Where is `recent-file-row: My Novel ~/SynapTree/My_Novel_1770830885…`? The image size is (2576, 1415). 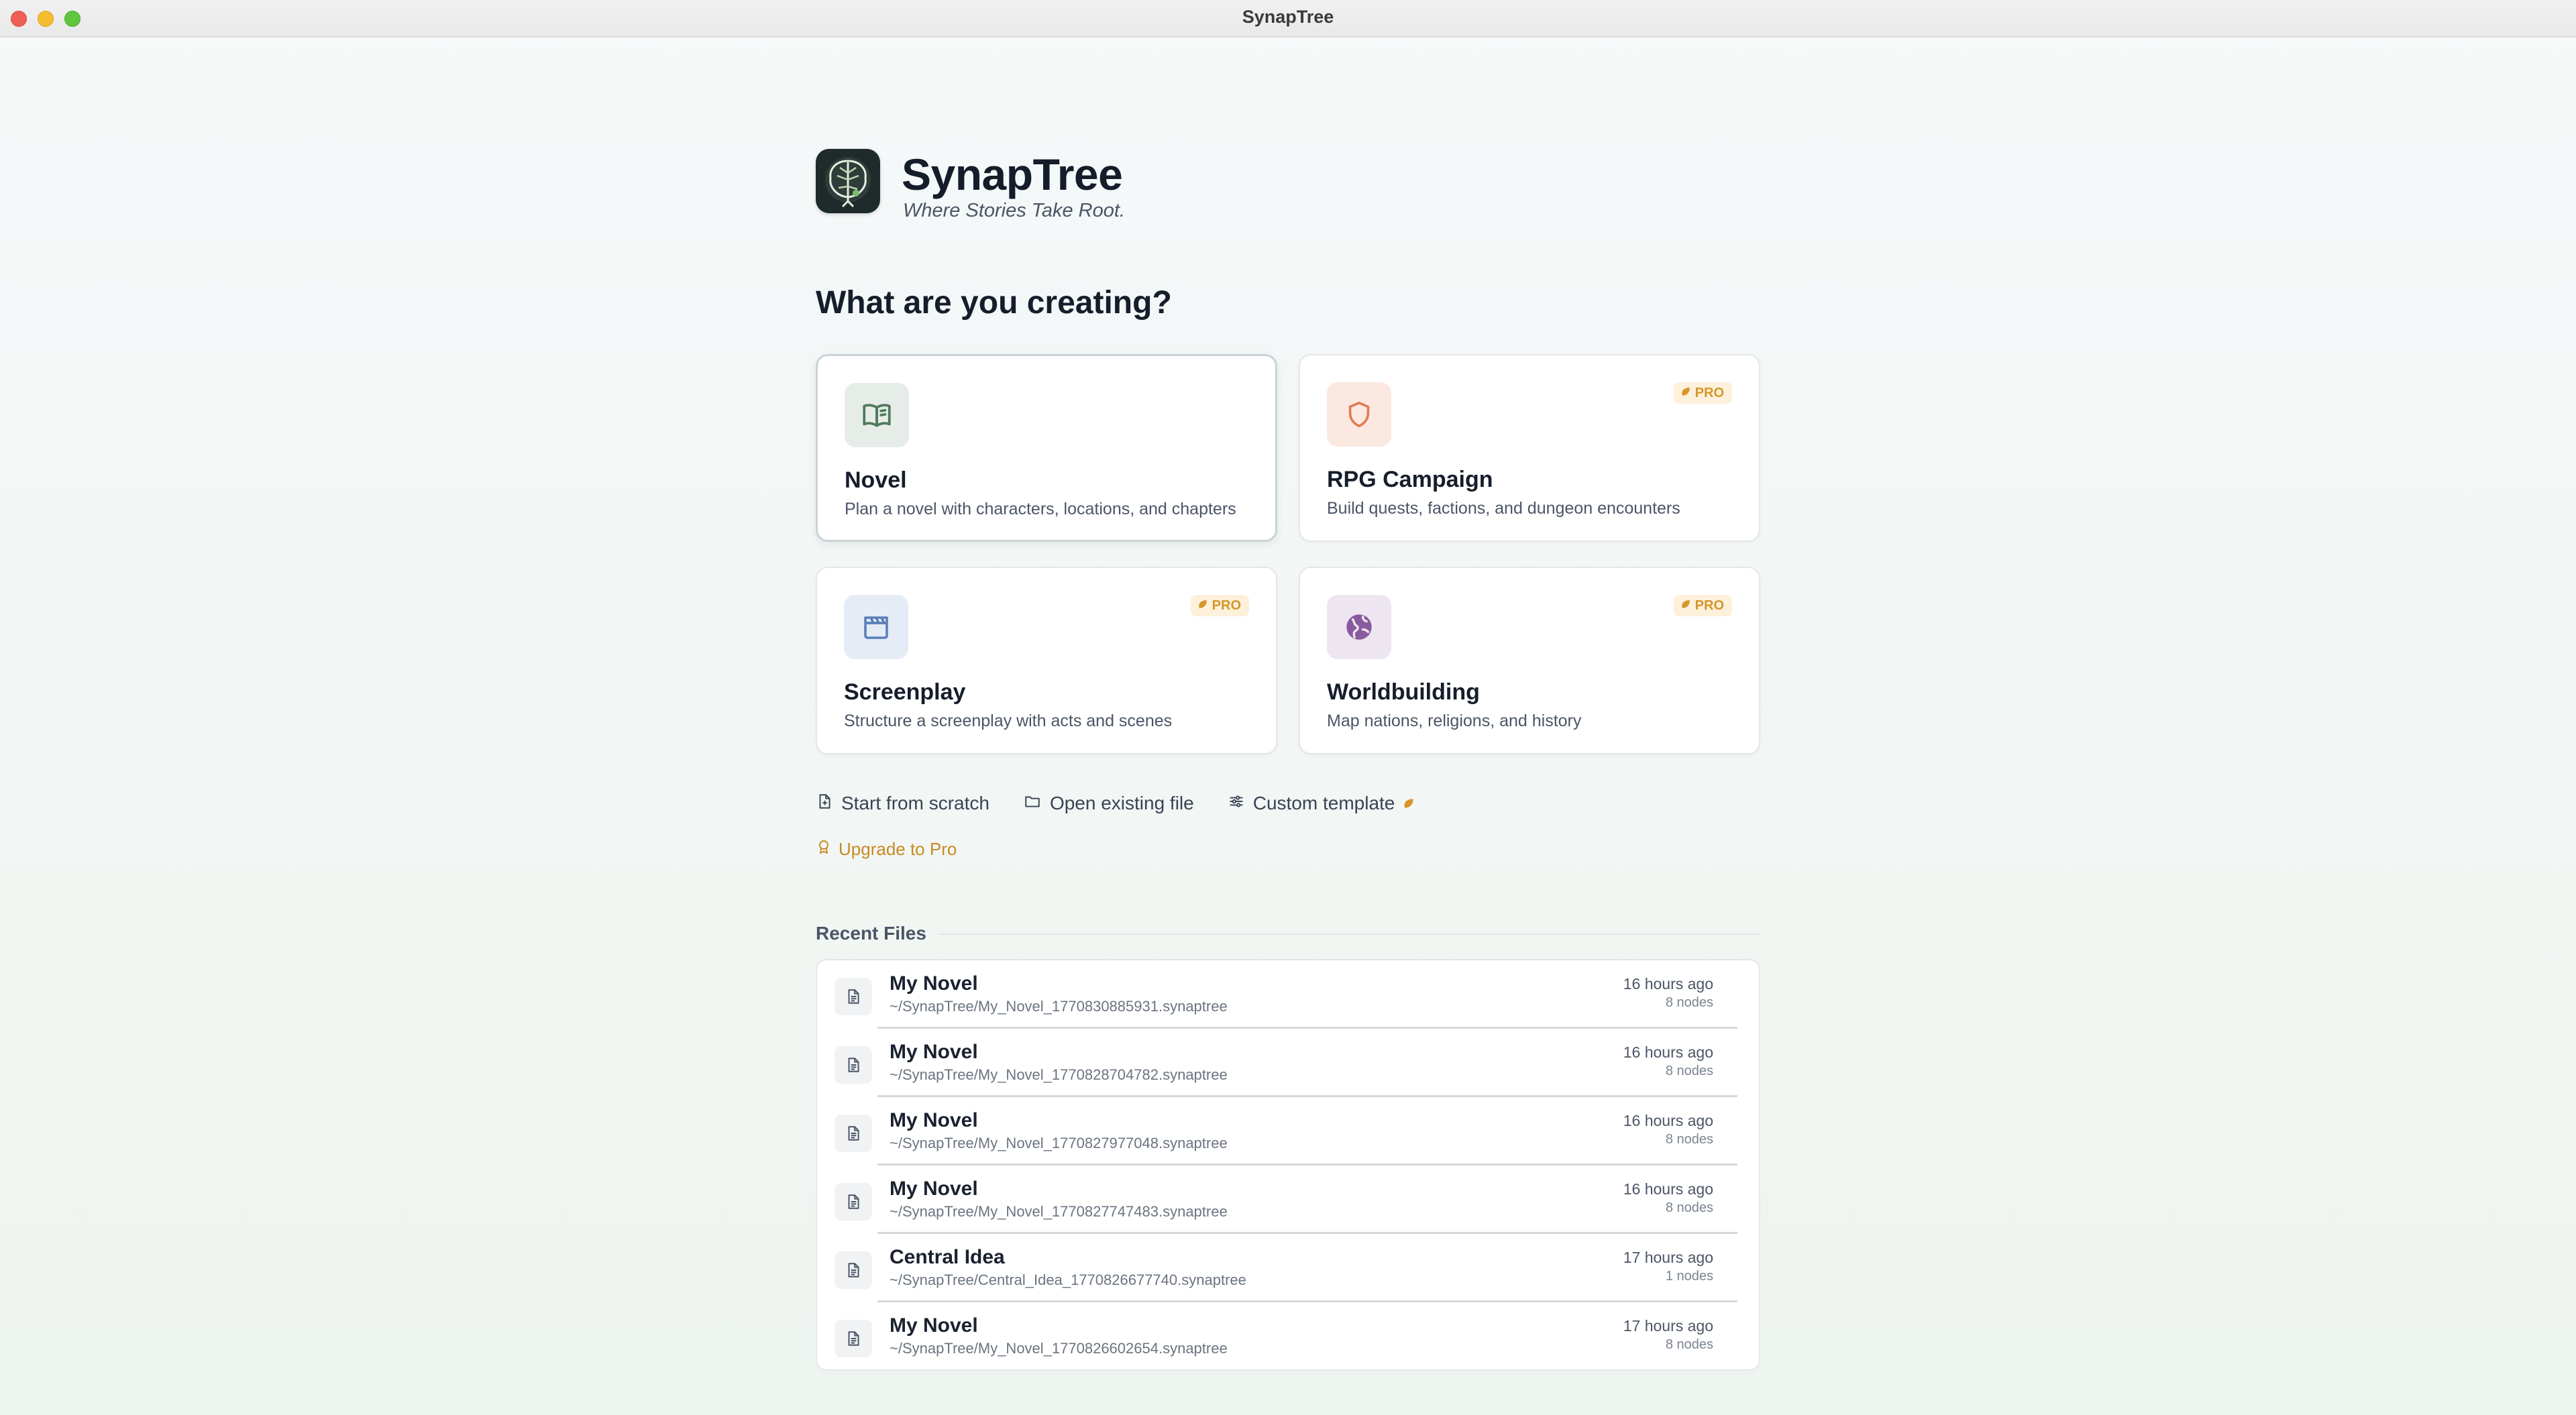
recent-file-row: My Novel ~/SynapTree/My_Novel_1770830885… is located at coordinates (1288, 994).